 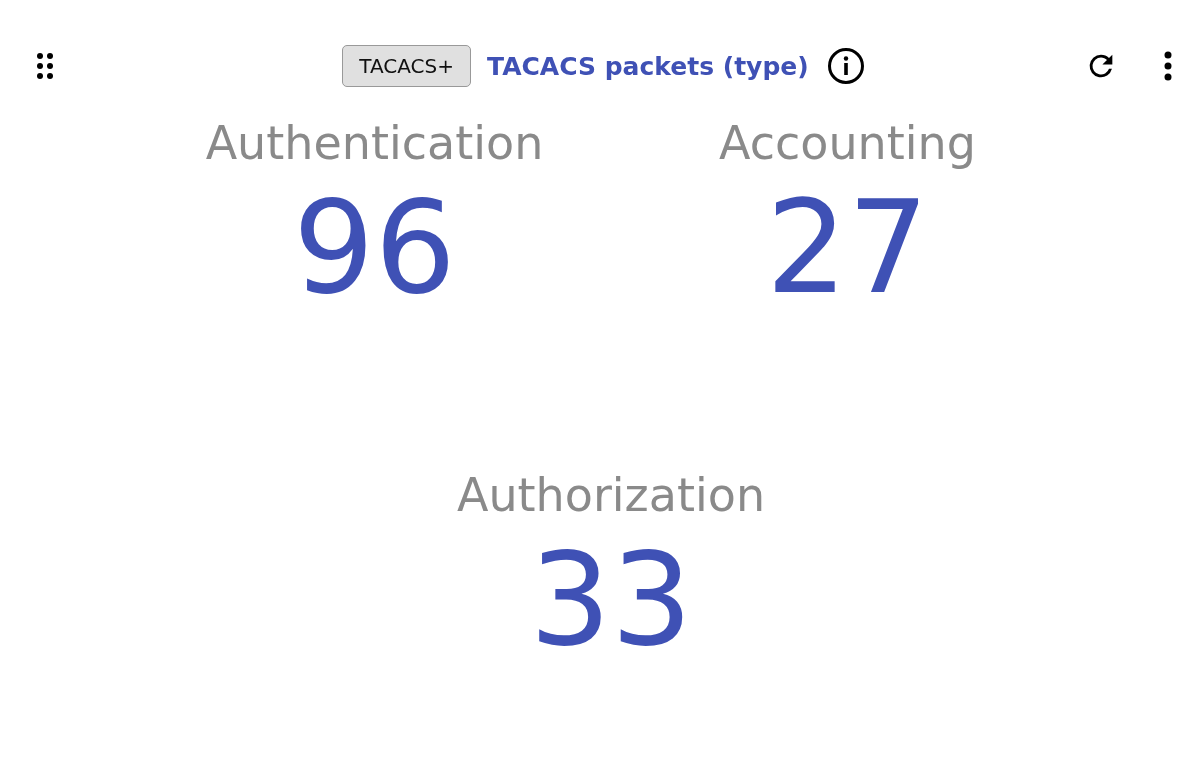 What do you see at coordinates (407, 66) in the screenshot?
I see `tag-button: TACACS+` at bounding box center [407, 66].